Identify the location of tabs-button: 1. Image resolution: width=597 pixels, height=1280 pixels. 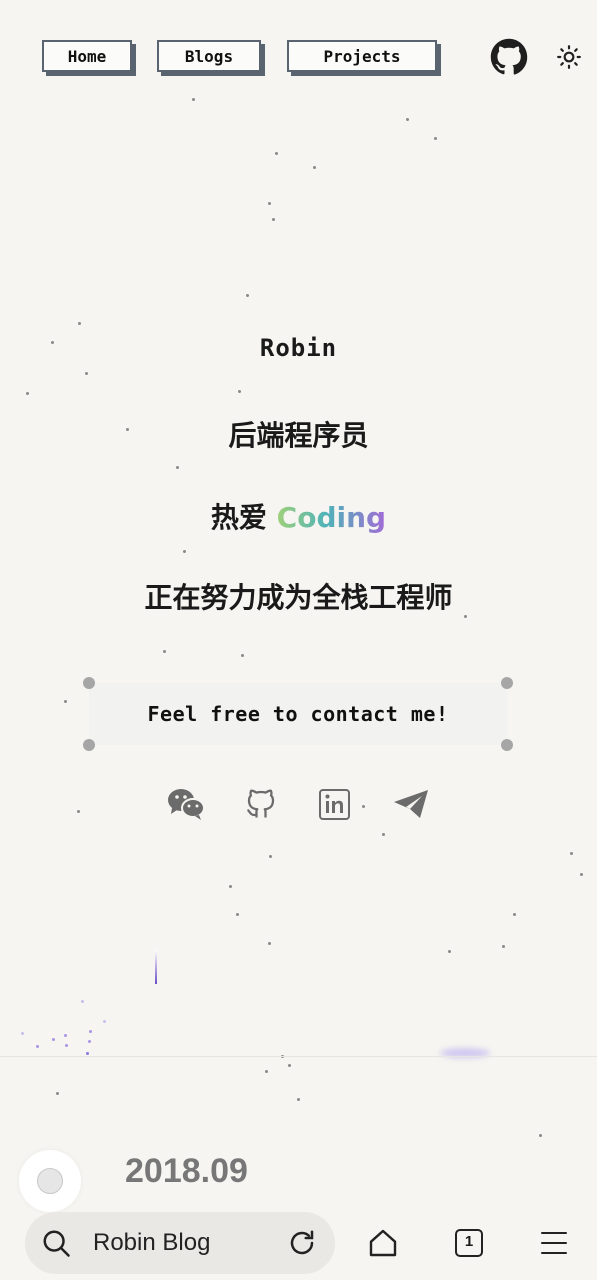
(469, 1245).